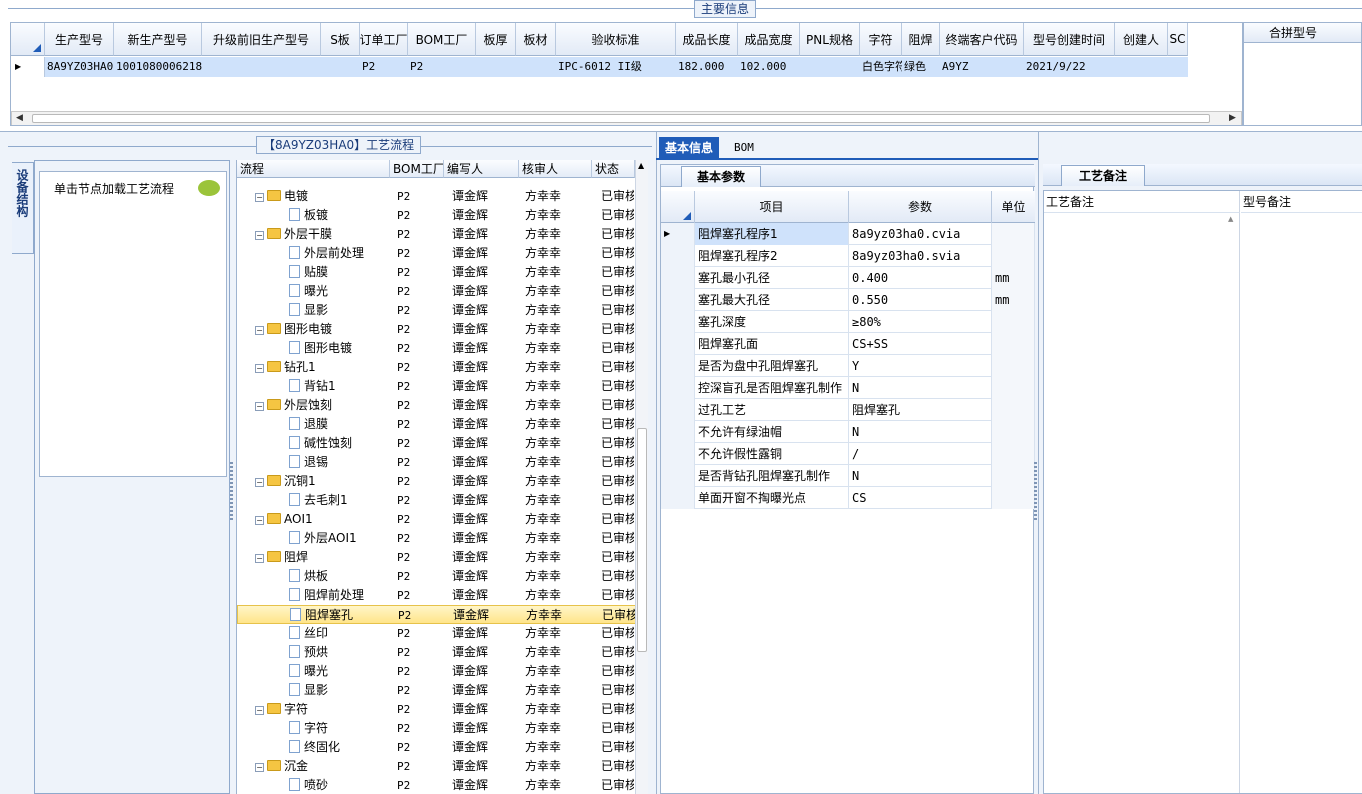 Image resolution: width=1362 pixels, height=794 pixels. Describe the element at coordinates (442, 462) in the screenshot. I see `tree-row: 退锡 P2 谭金辉 方幸幸 已审核` at that location.